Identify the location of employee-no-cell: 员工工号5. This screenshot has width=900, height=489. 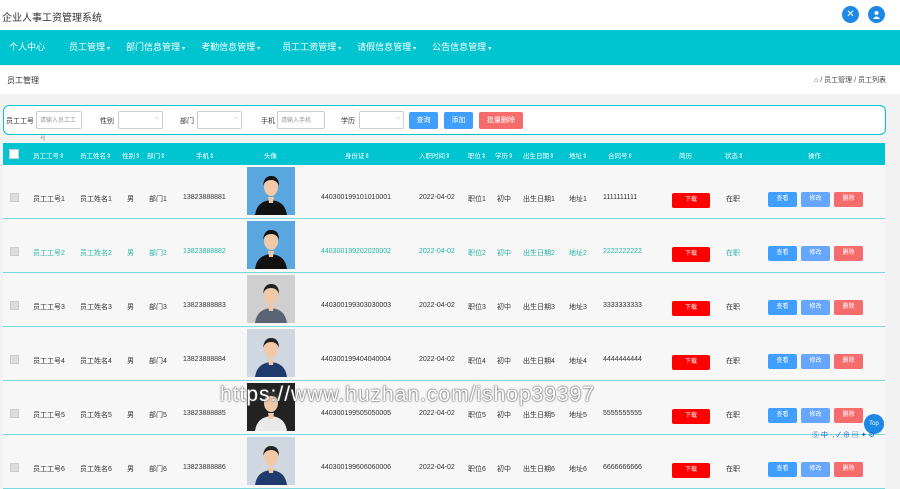
(49, 415).